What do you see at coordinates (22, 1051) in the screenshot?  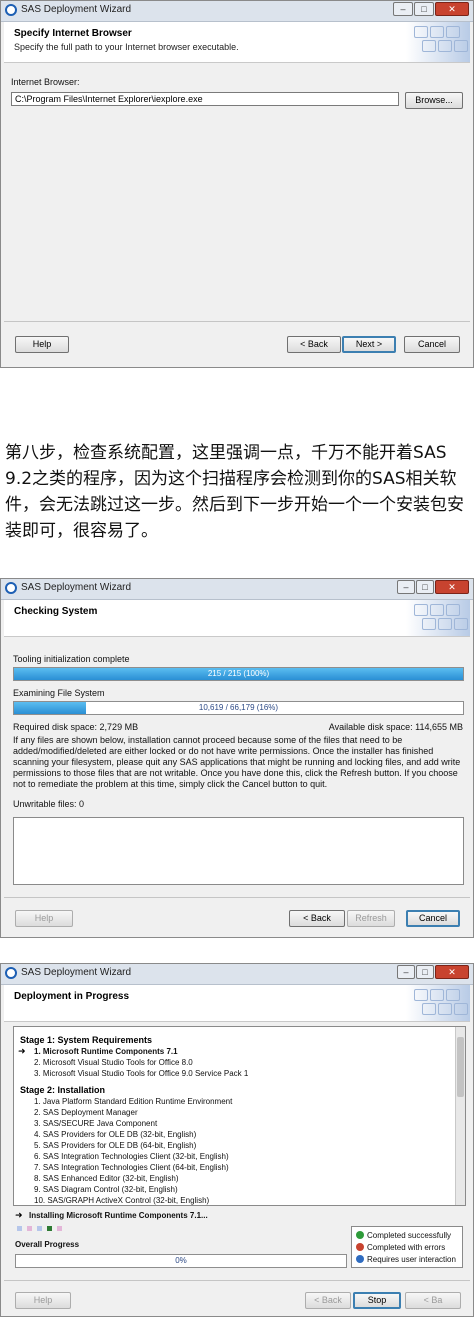 I see `current-step-arrow-icon: ➜` at bounding box center [22, 1051].